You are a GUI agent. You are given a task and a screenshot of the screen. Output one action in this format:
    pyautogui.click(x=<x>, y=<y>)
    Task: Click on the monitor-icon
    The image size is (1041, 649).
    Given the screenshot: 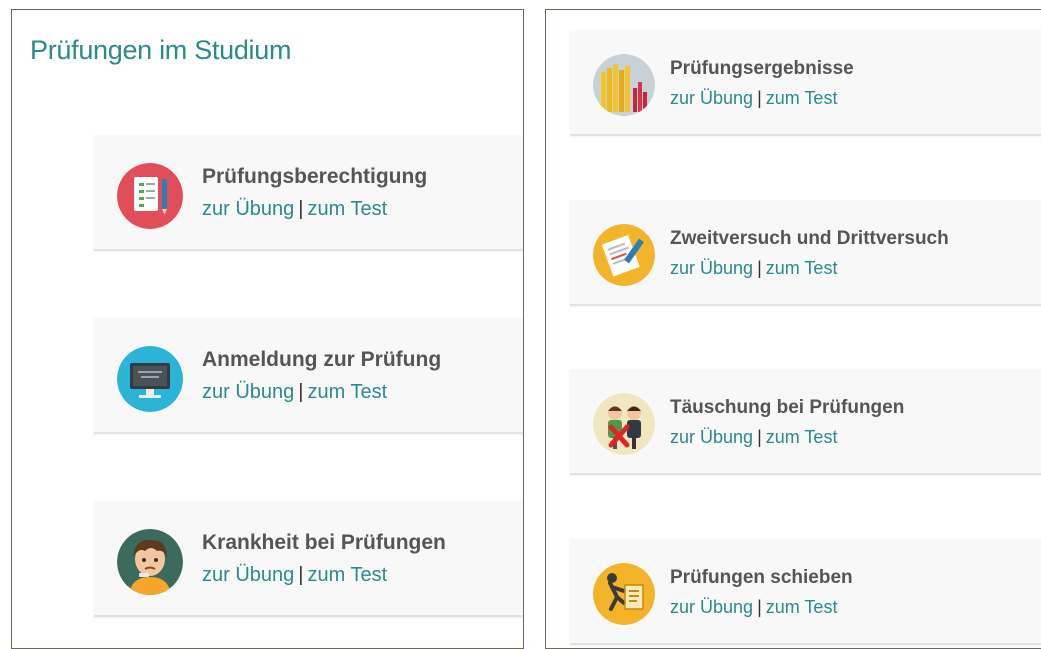 What is the action you would take?
    pyautogui.click(x=150, y=379)
    